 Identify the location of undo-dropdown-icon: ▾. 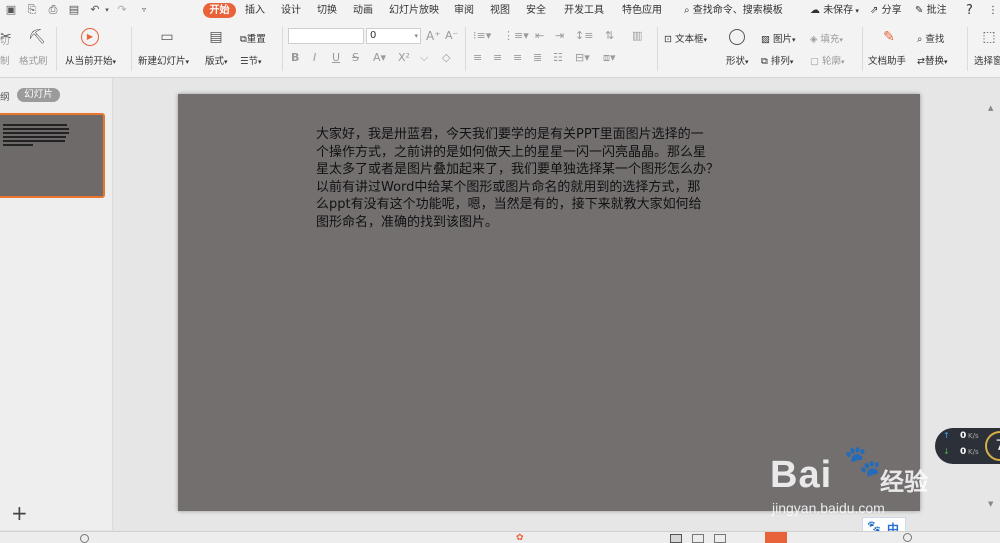
(107, 10).